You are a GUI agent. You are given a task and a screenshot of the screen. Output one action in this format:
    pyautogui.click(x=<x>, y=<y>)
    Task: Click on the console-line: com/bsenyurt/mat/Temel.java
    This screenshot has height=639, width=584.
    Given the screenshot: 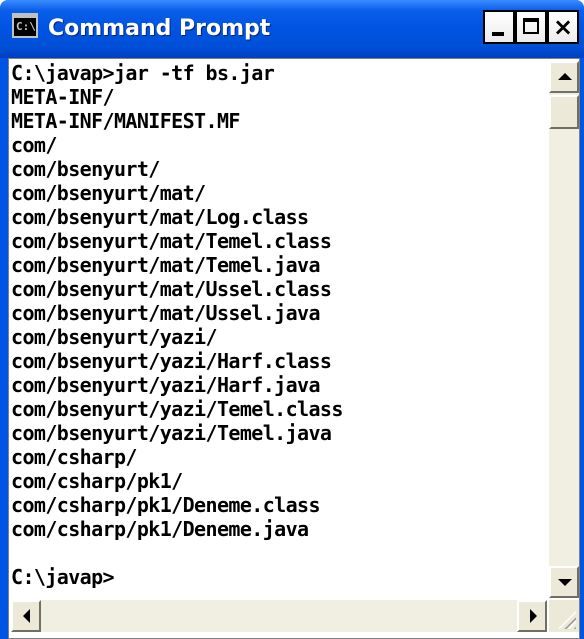 What is the action you would take?
    pyautogui.click(x=166, y=265)
    